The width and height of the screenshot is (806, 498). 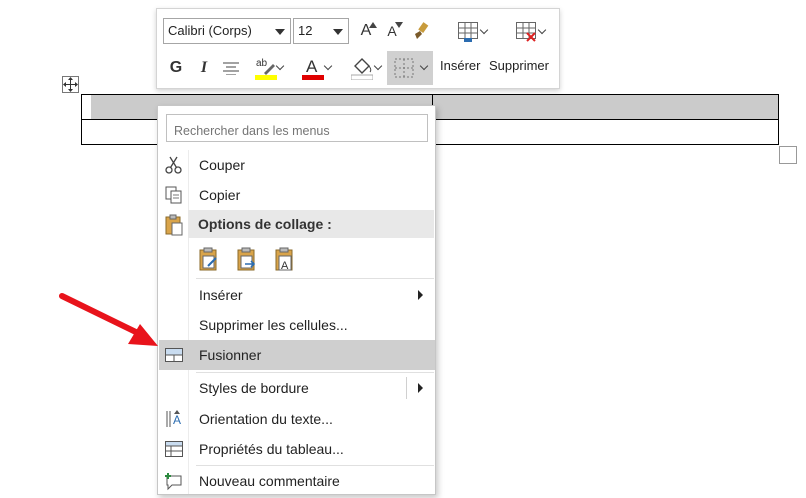 I want to click on caret-up-icon, so click(x=373, y=25).